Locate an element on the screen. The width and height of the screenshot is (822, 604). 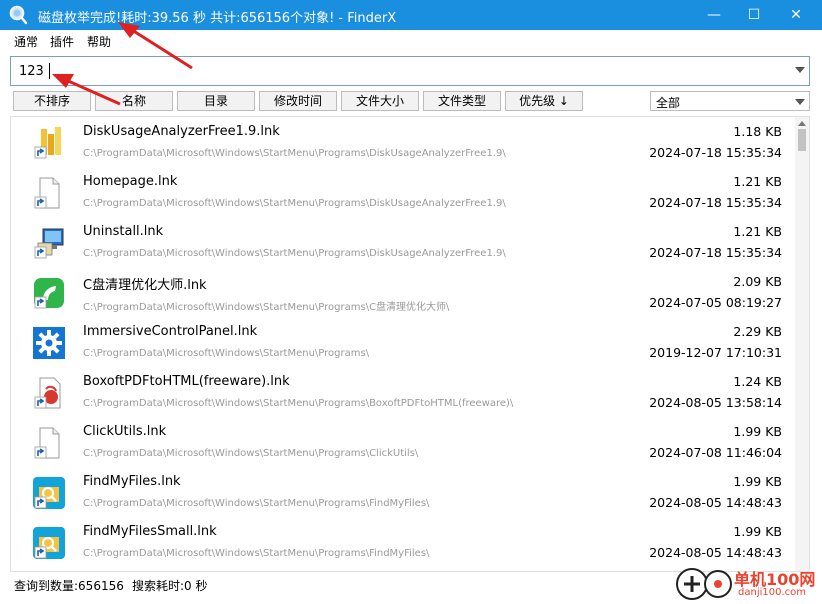
disk-analyzer-icon is located at coordinates (47, 143).